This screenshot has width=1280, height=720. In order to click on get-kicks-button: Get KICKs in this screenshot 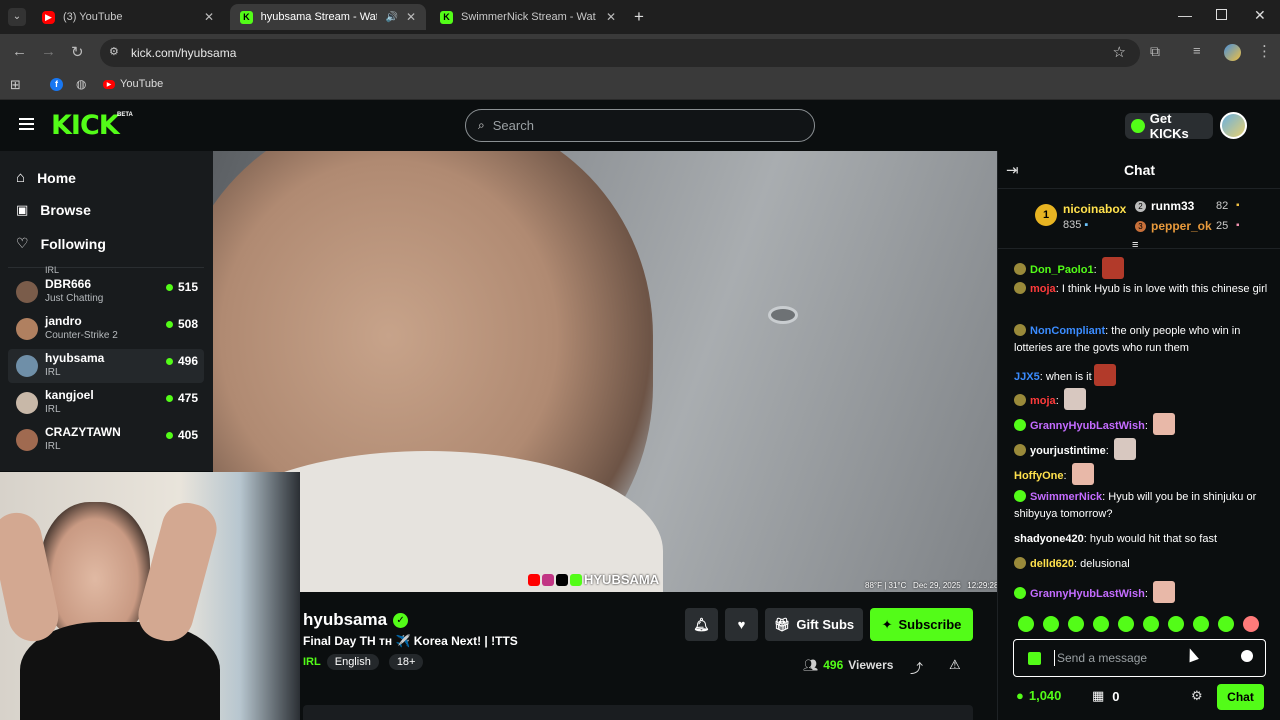, I will do `click(1169, 126)`.